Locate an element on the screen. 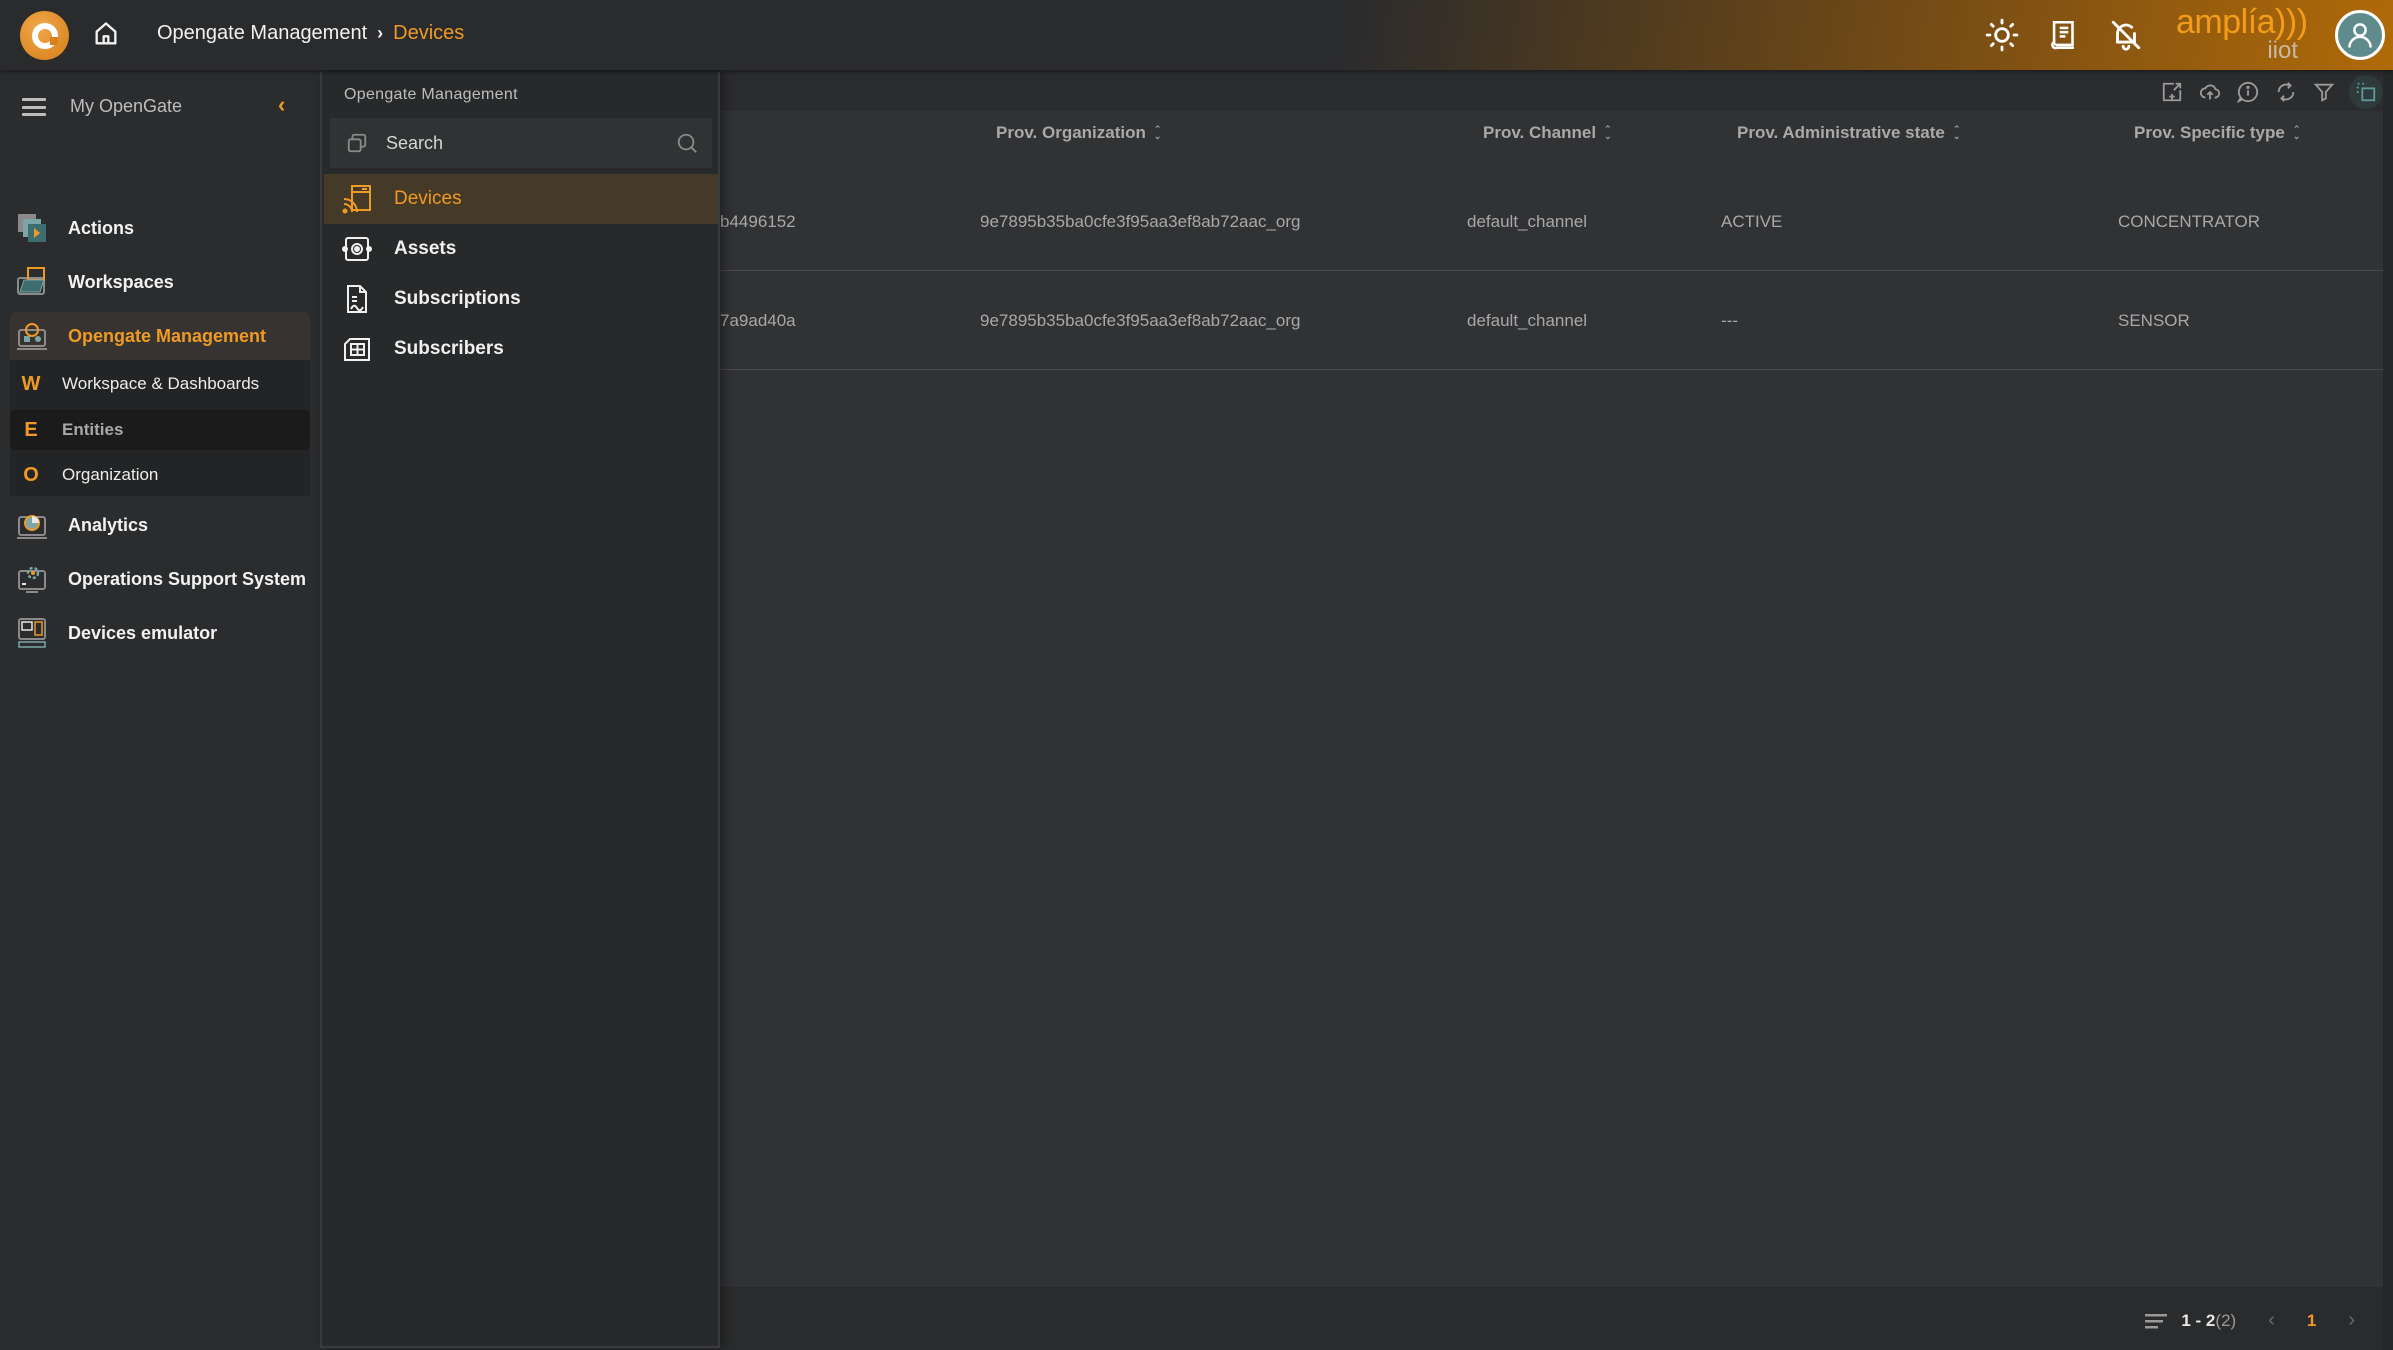 The image size is (2393, 1350). column-header-prov-administrative-state: Prov. Administrative state ⌃ ⌄ is located at coordinates (1848, 133).